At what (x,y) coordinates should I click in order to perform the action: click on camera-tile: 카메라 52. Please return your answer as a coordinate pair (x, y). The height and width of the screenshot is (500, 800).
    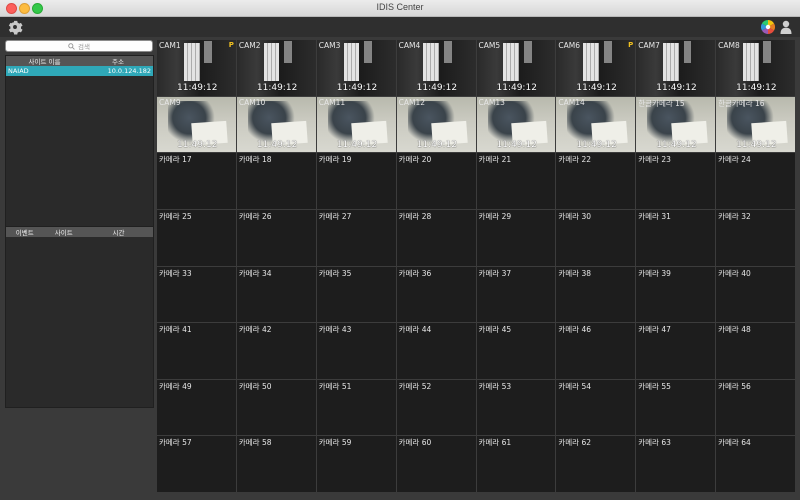
    Looking at the image, I should click on (436, 407).